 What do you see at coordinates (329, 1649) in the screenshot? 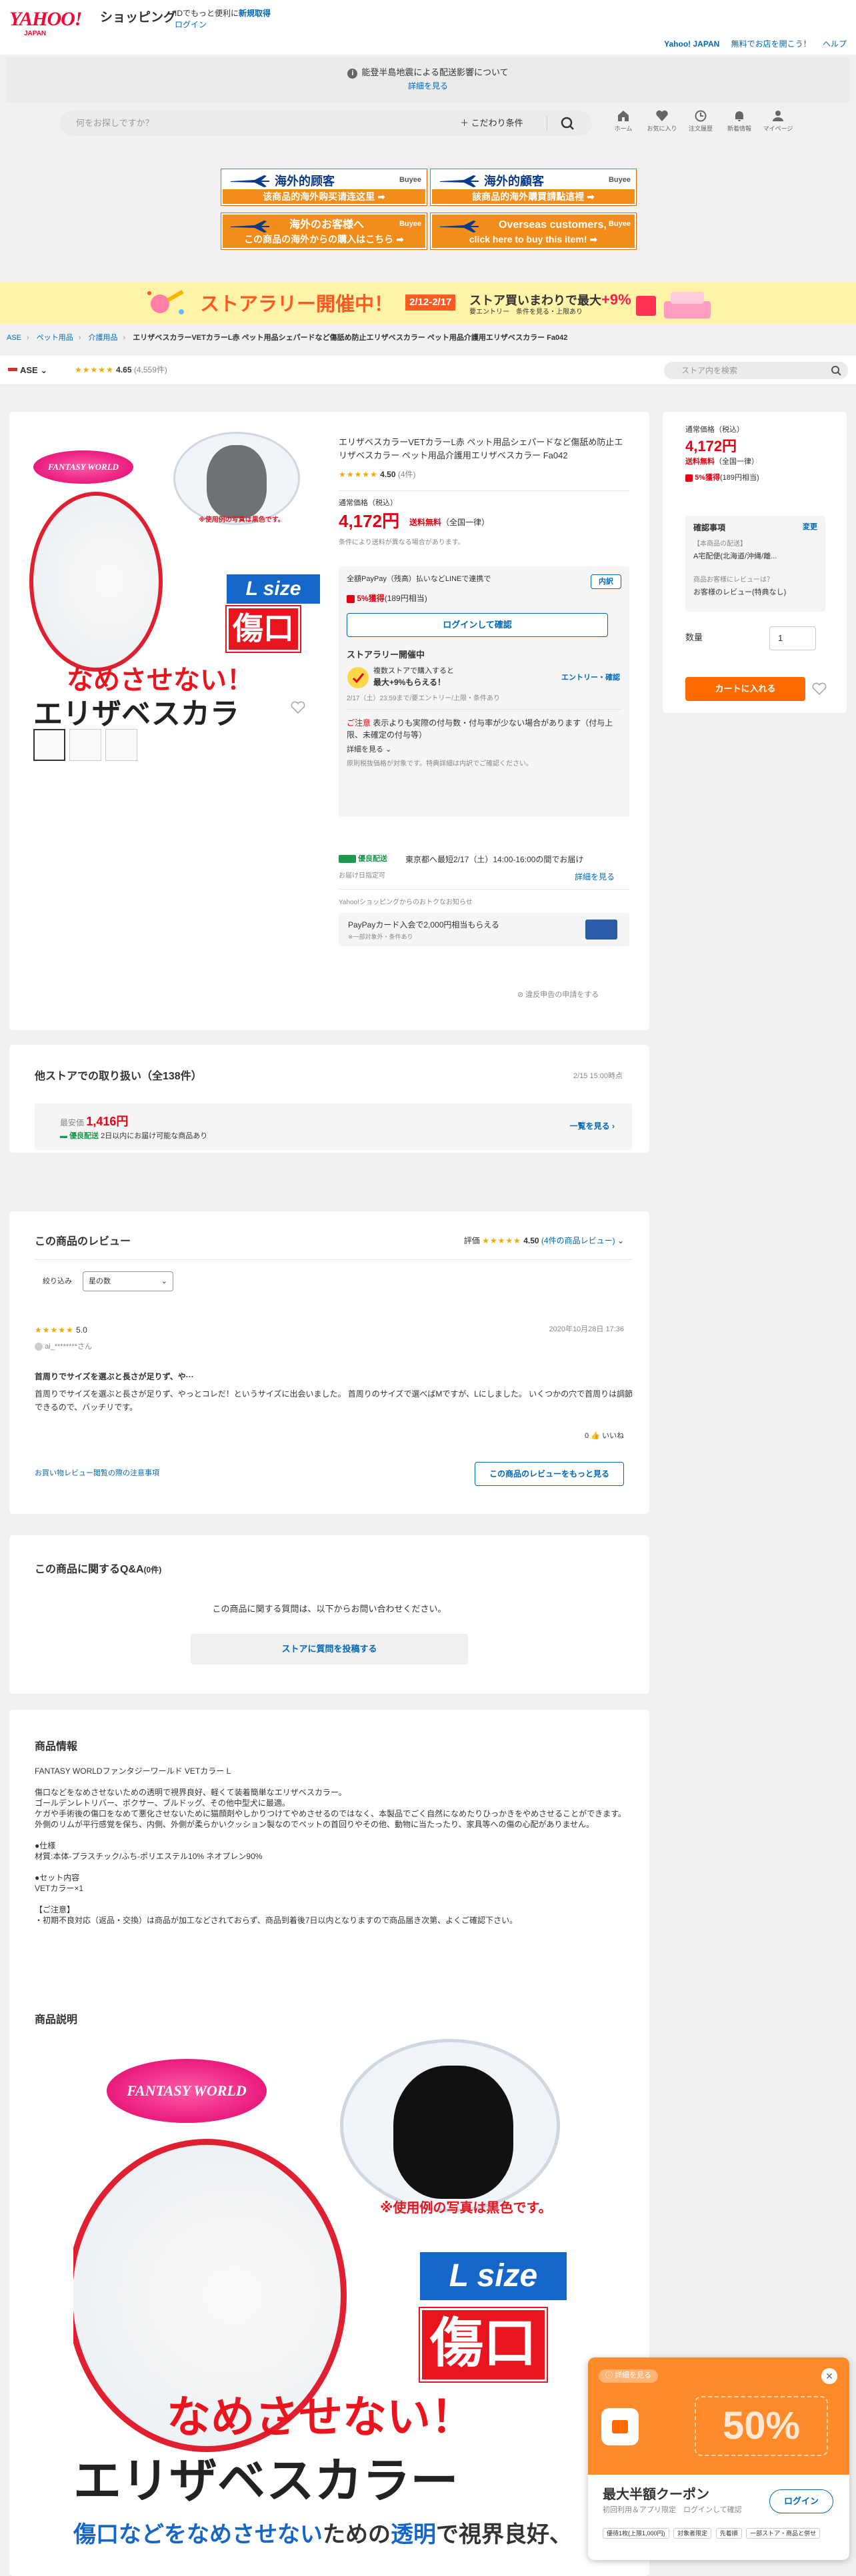
I see `post-question-button: ストアに質問を投稿する` at bounding box center [329, 1649].